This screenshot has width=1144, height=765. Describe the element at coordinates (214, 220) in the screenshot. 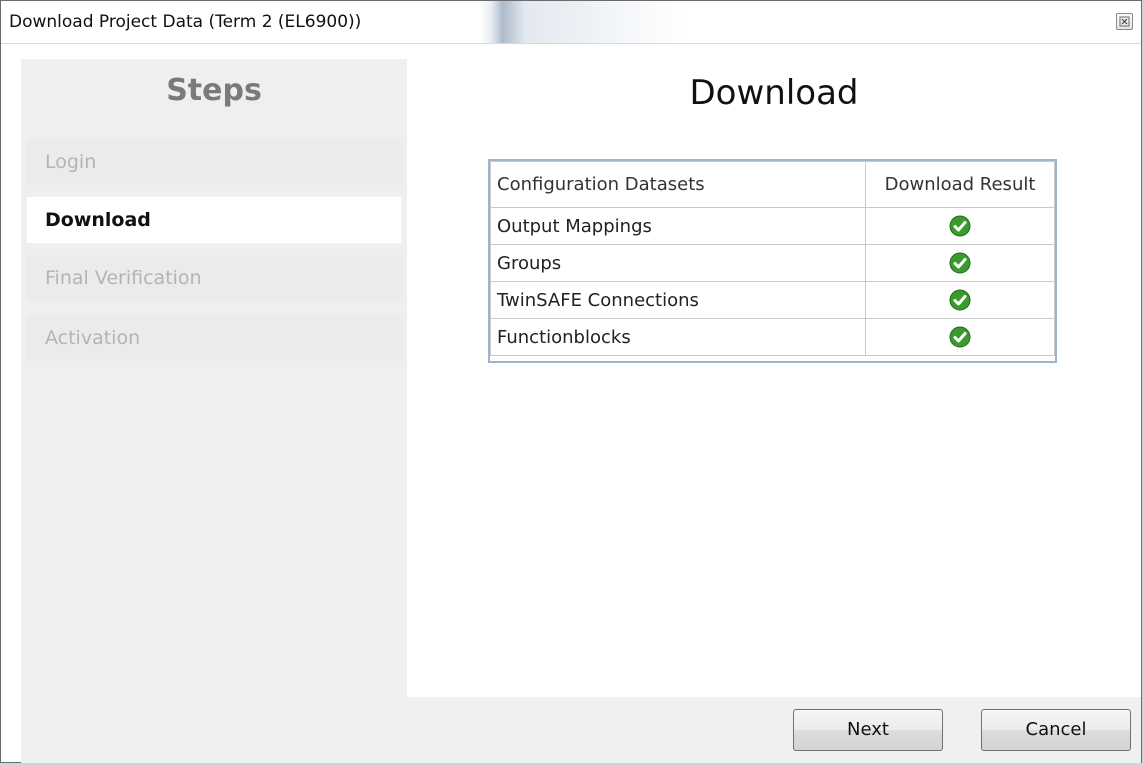

I see `step-download: Download` at that location.